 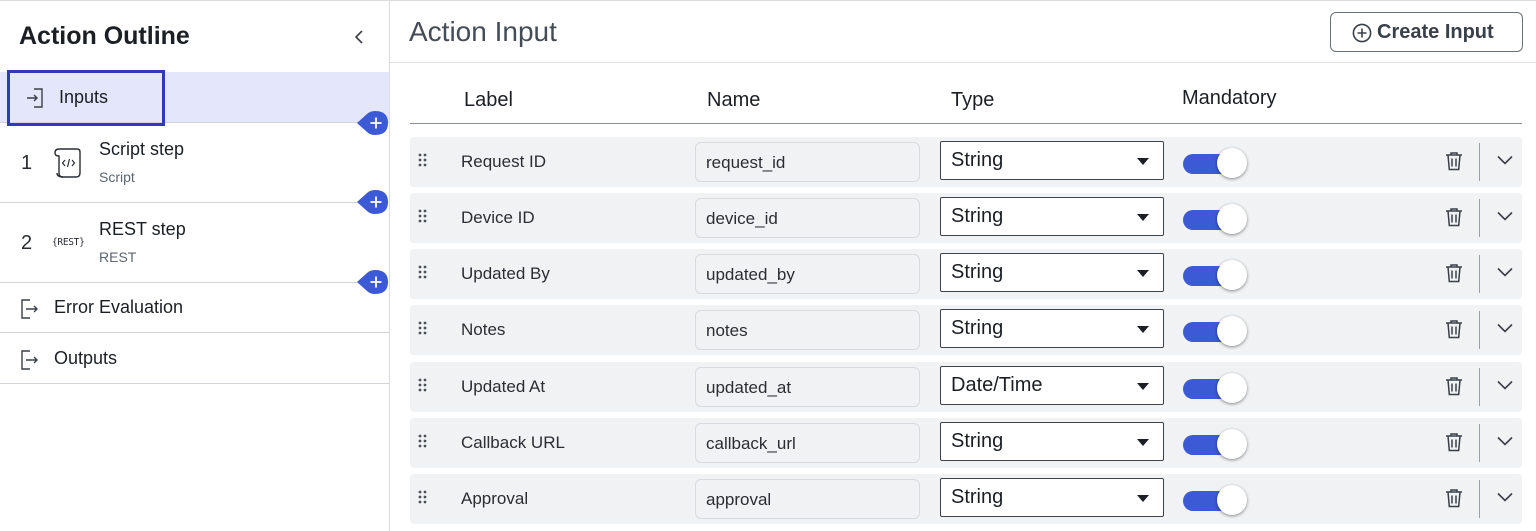 What do you see at coordinates (807, 274) in the screenshot?
I see `input-name-field: updated_by` at bounding box center [807, 274].